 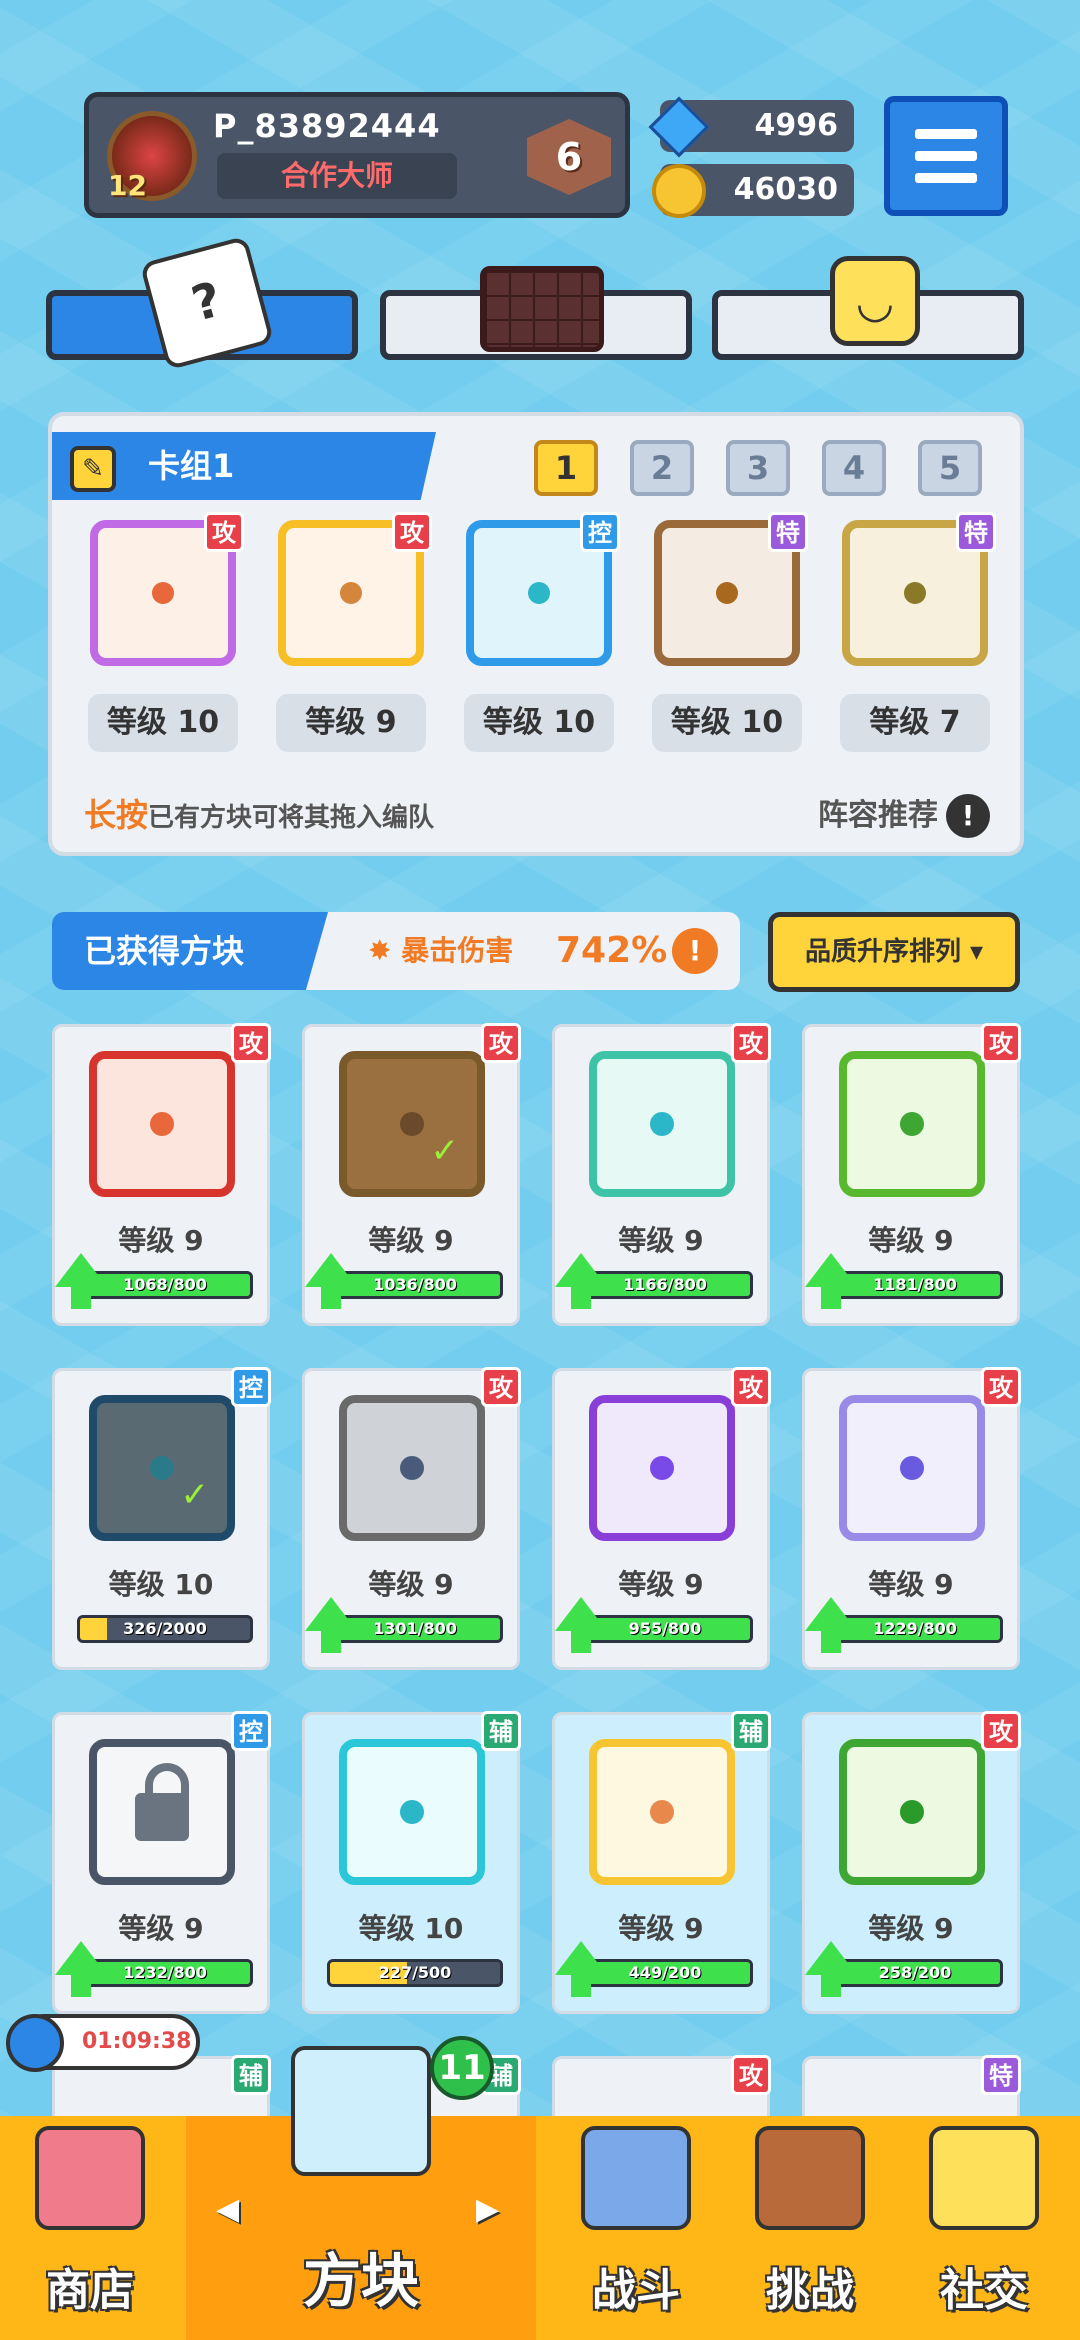 What do you see at coordinates (291, 818) in the screenshot?
I see `deck-hint-text: 已有方块可将其拖入编队` at bounding box center [291, 818].